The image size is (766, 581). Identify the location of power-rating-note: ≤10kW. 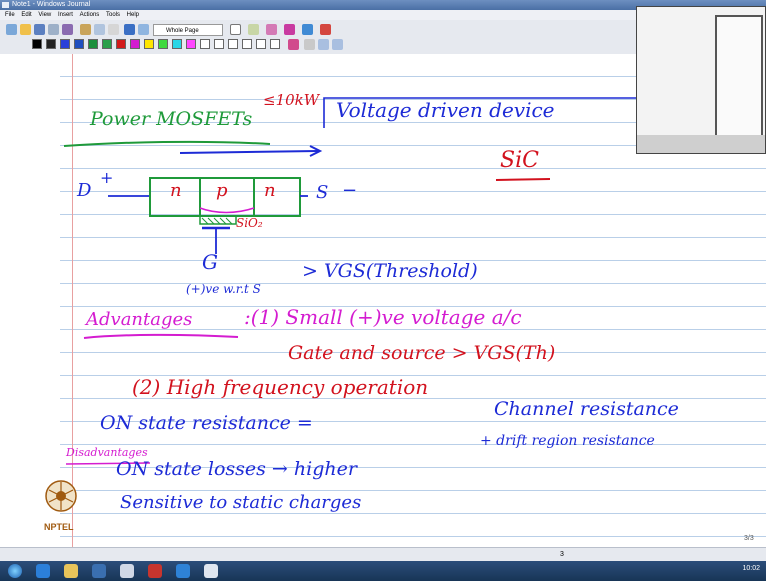
(291, 100).